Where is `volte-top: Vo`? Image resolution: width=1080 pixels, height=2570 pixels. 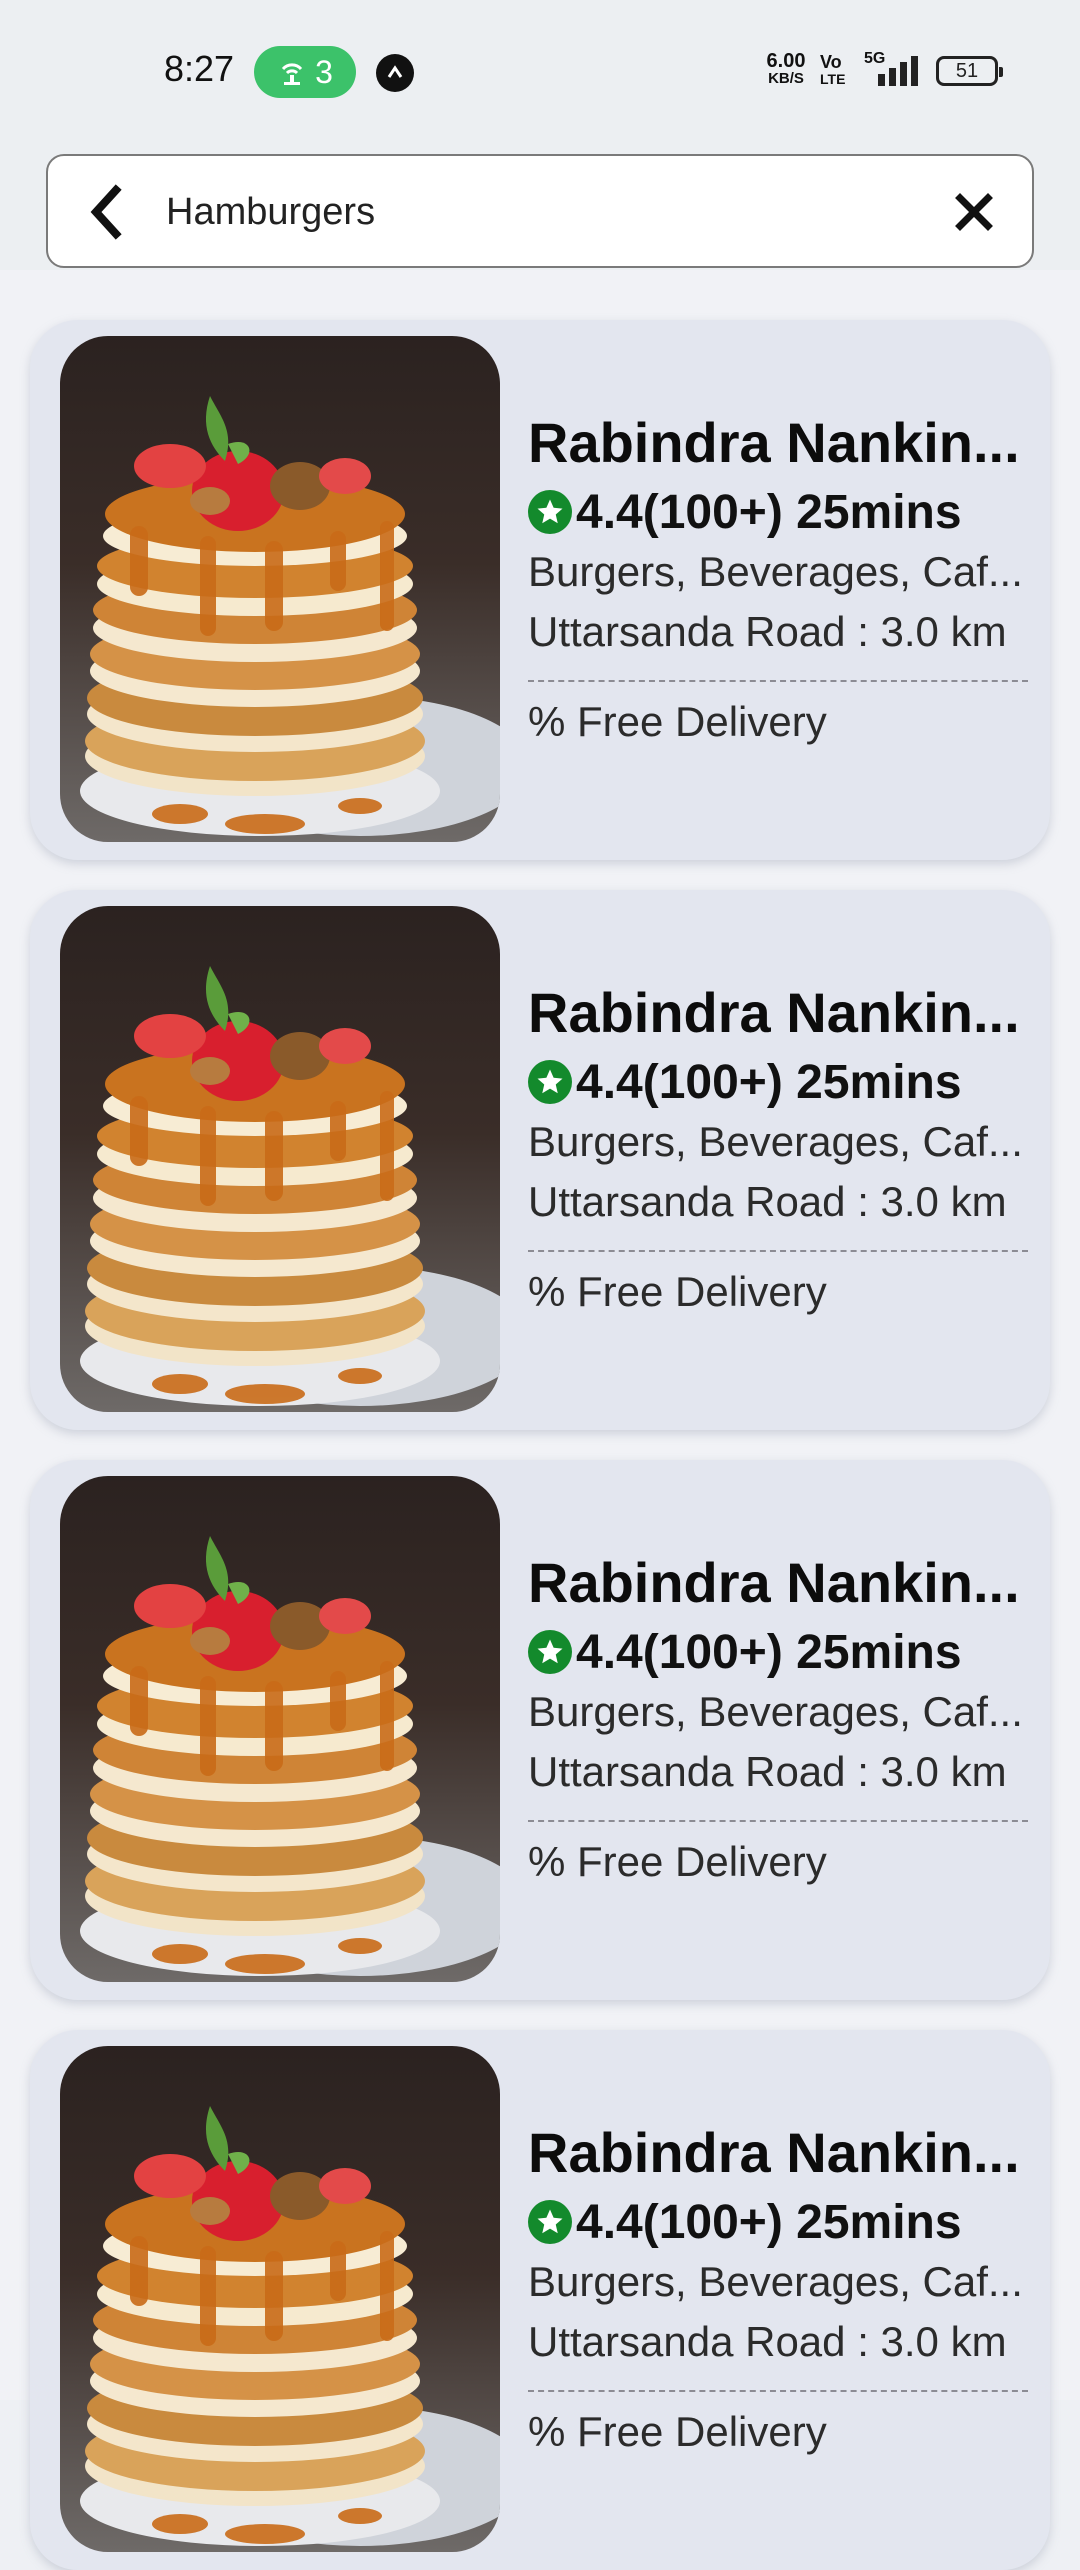 volte-top: Vo is located at coordinates (831, 62).